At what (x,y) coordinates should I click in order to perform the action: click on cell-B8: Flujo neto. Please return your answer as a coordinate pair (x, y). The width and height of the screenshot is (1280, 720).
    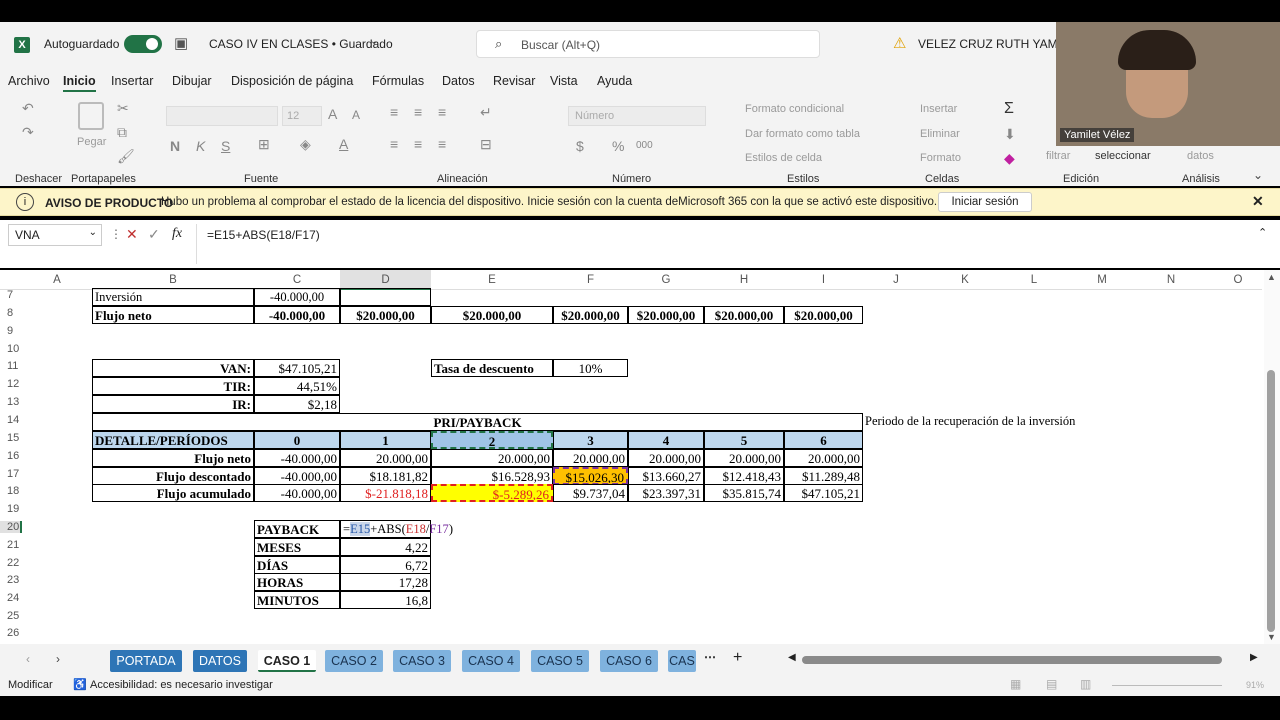
    Looking at the image, I should click on (173, 315).